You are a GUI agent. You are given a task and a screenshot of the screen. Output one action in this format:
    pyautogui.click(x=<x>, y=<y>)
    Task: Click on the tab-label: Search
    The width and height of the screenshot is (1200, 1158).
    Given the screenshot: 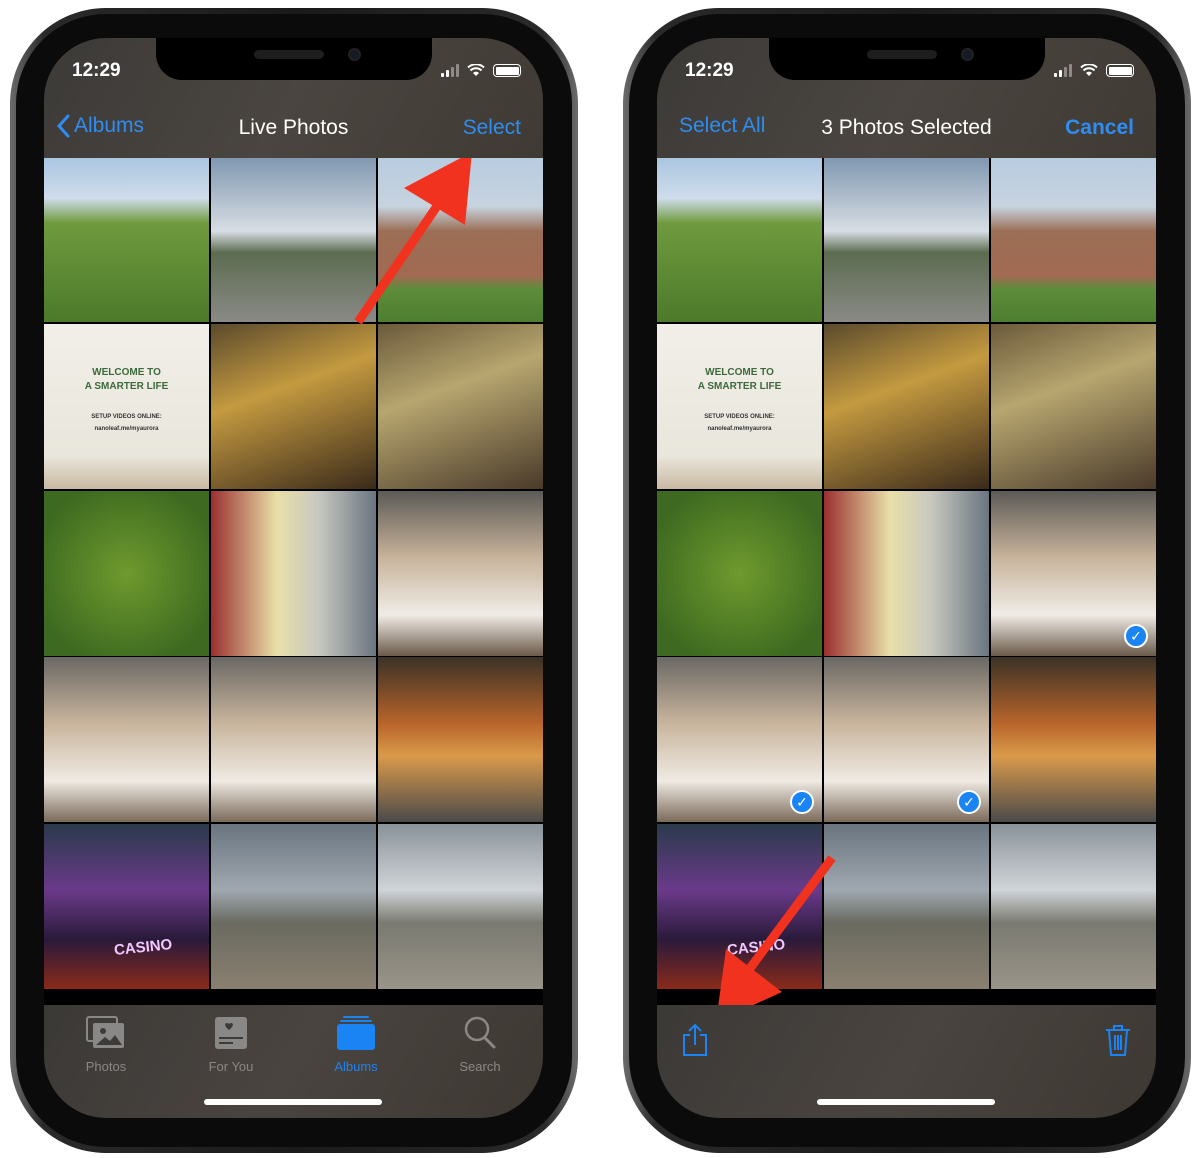 What is the action you would take?
    pyautogui.click(x=480, y=1066)
    